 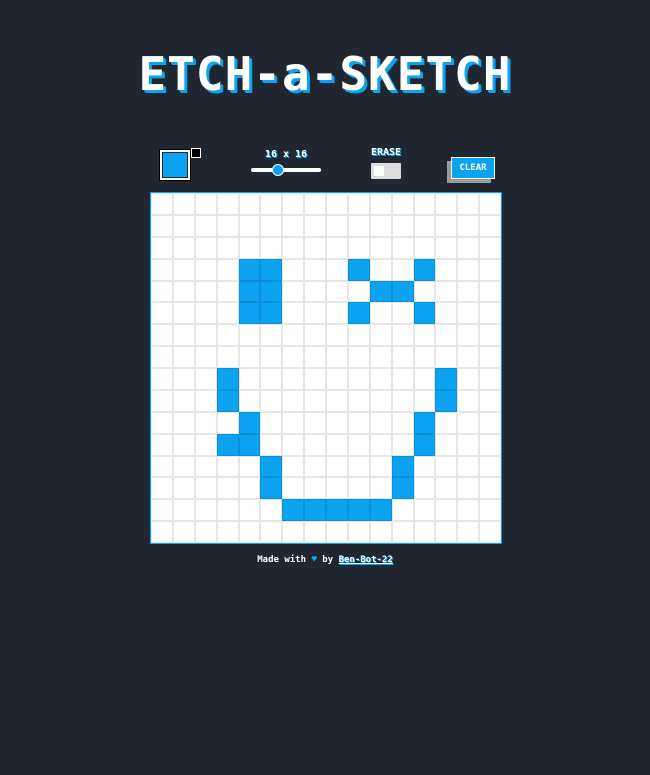 I want to click on grid-size-slider-thumb, so click(x=278, y=170).